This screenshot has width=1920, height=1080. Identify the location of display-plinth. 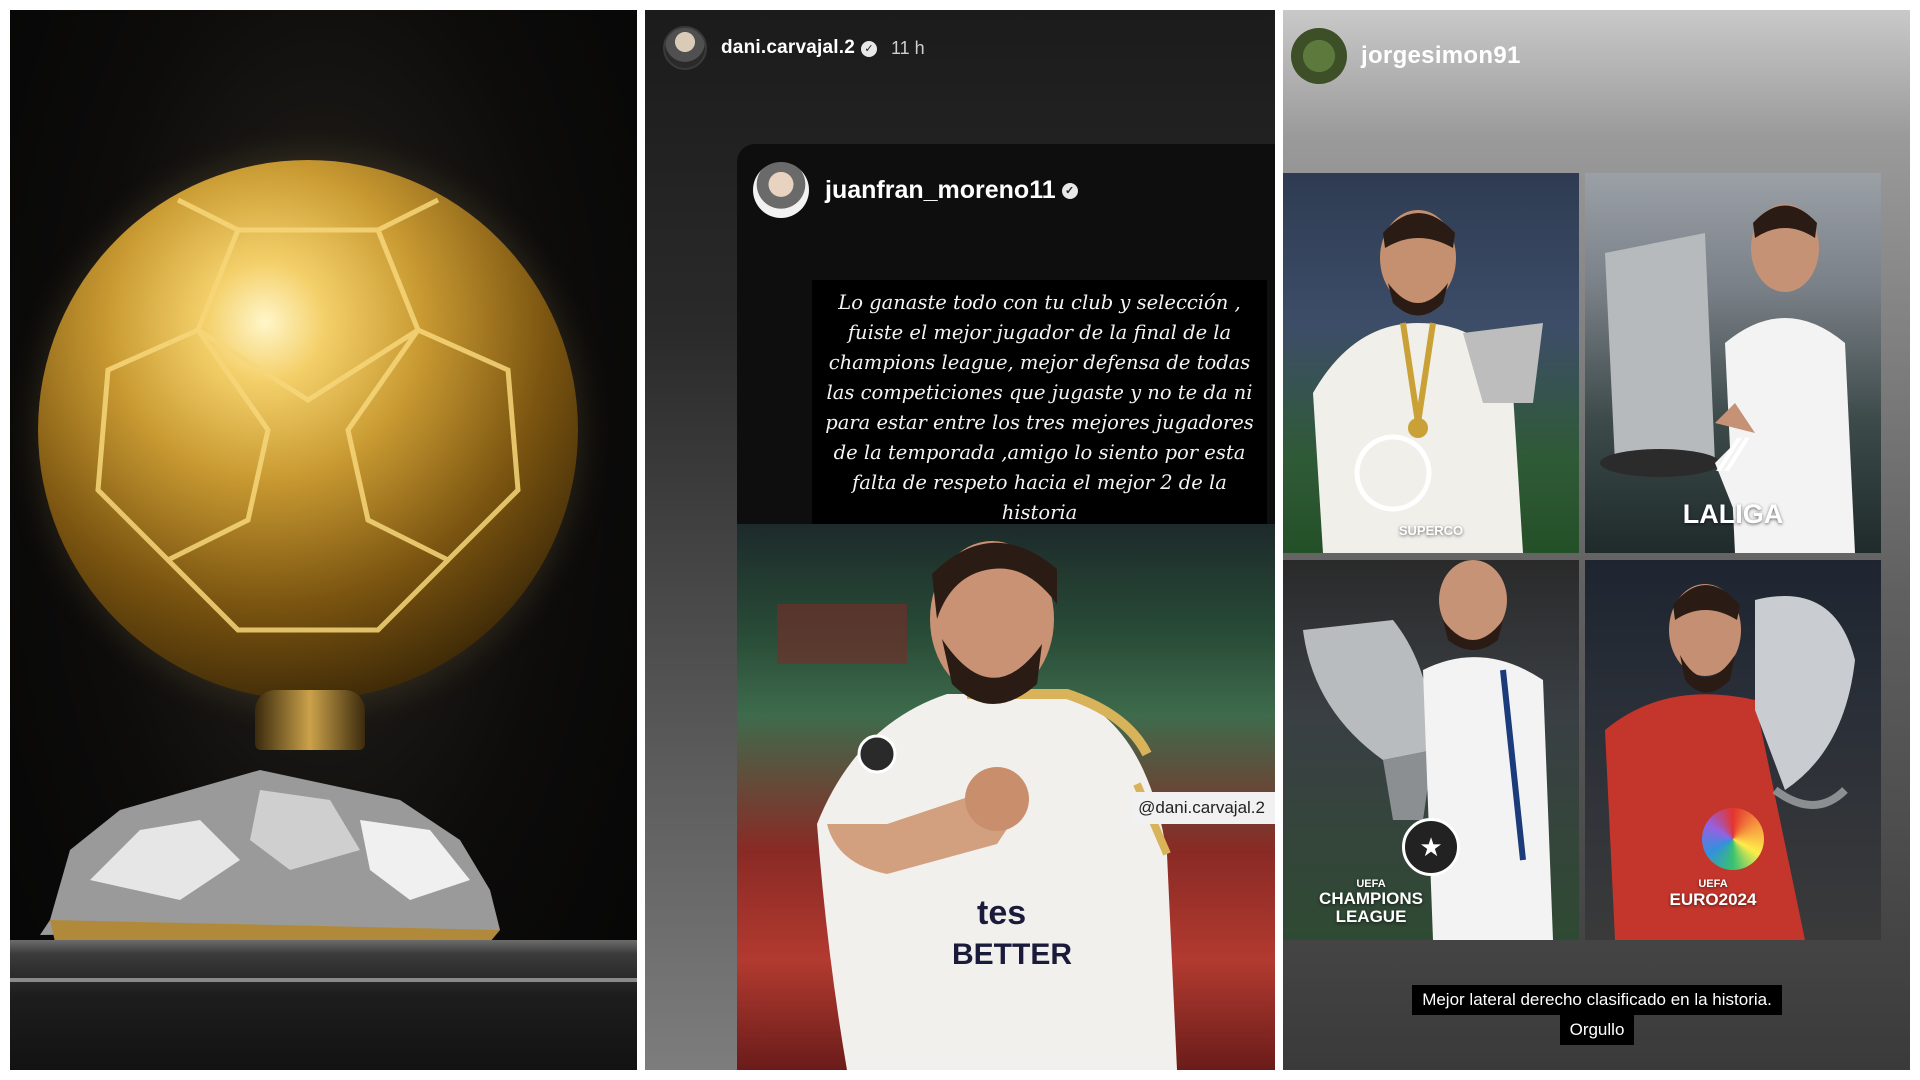
(323, 1005).